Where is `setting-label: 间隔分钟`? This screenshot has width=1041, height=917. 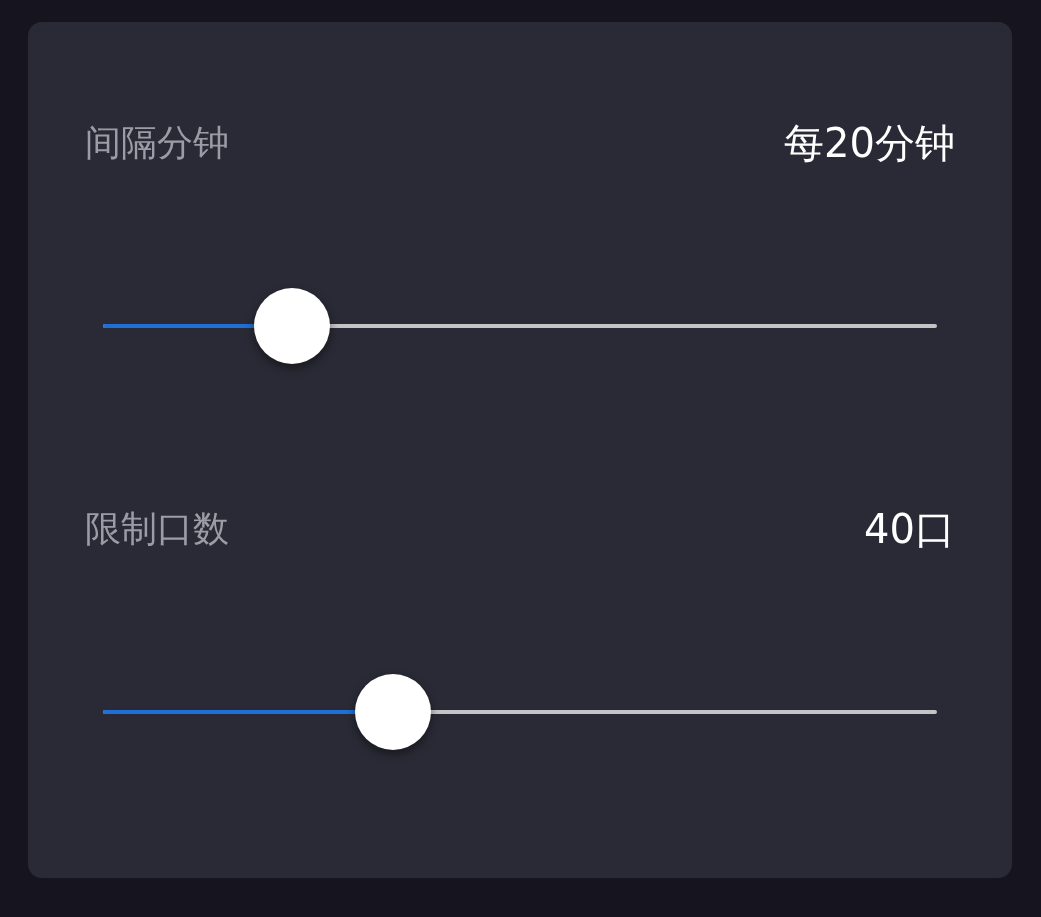 setting-label: 间隔分钟 is located at coordinates (157, 143).